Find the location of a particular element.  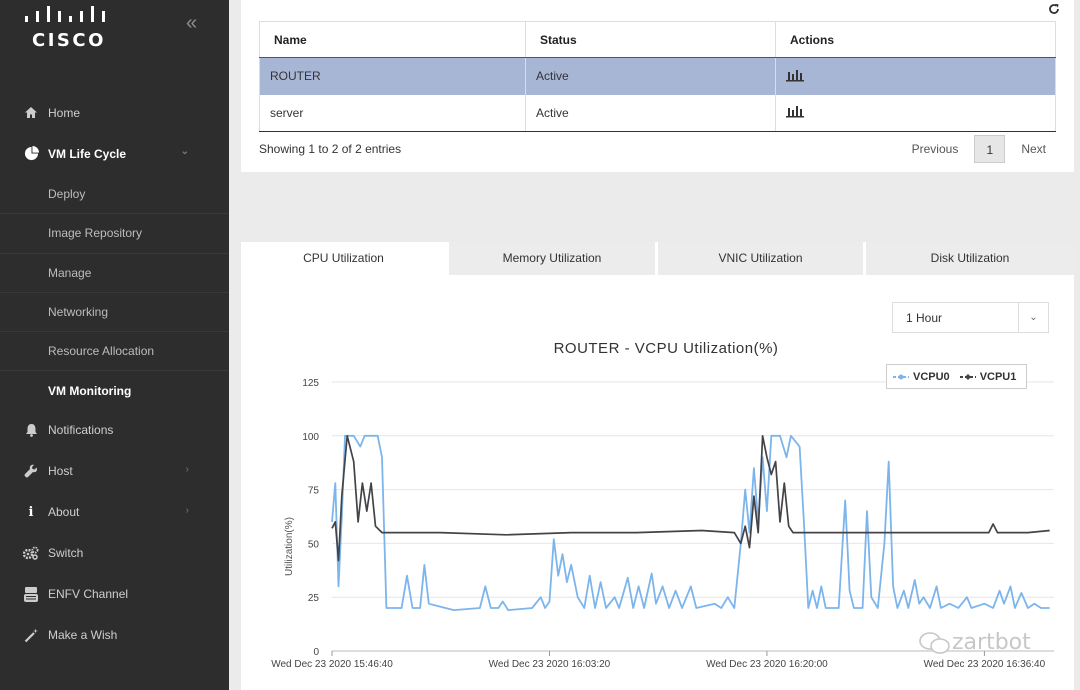

sidebar-item-home: Home is located at coordinates (114, 112).